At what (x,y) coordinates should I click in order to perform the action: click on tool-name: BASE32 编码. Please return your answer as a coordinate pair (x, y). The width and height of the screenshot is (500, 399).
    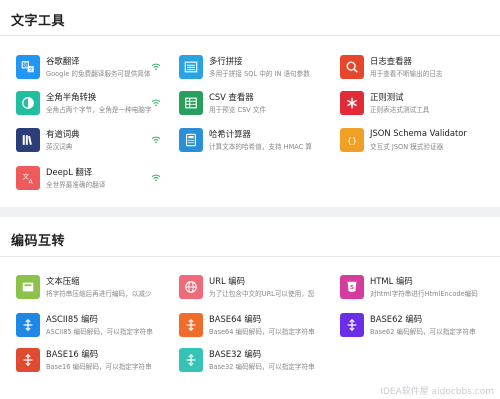
    Looking at the image, I should click on (235, 354).